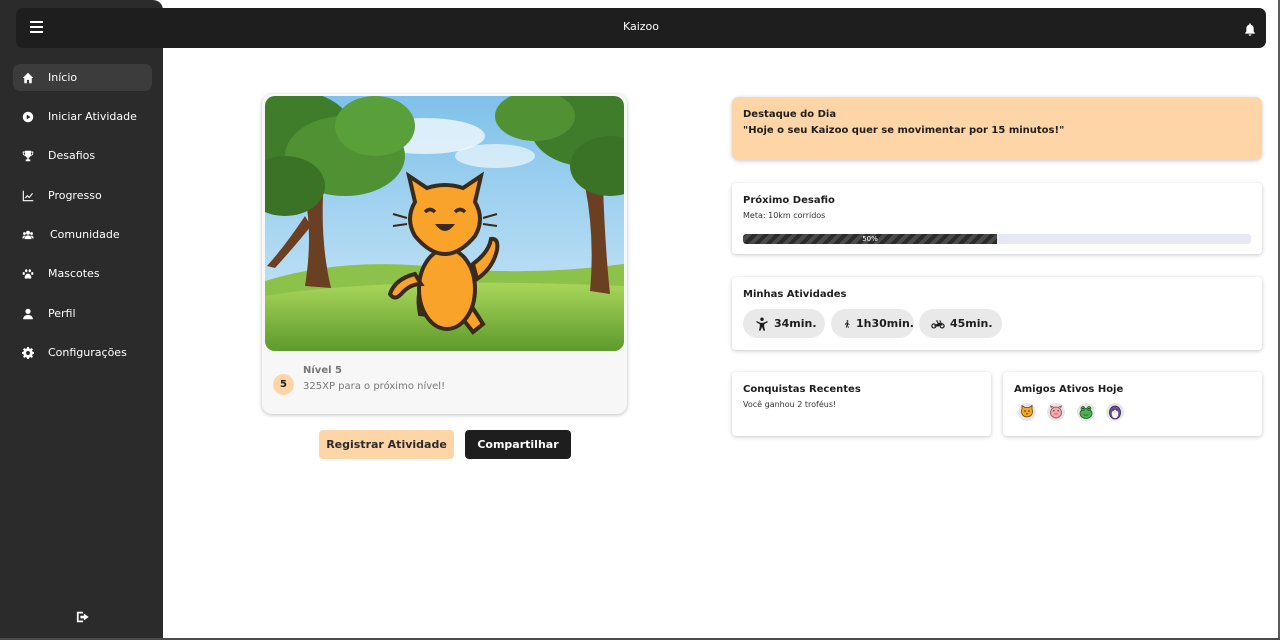 This screenshot has height=640, width=1280. What do you see at coordinates (27, 313) in the screenshot?
I see `user-icon` at bounding box center [27, 313].